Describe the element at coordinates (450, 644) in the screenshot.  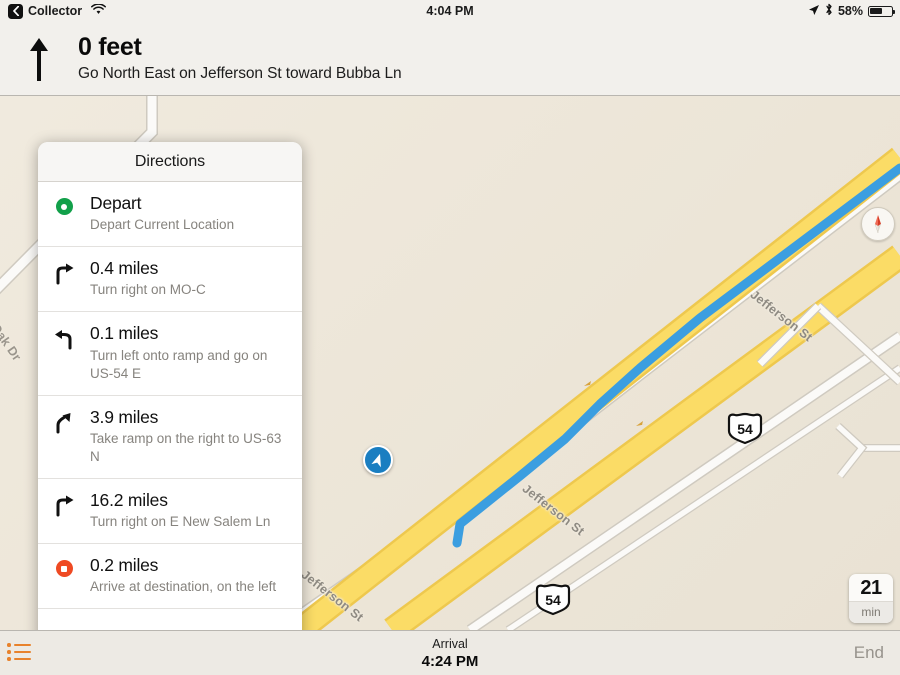
I see `arrival-label: Arrival` at that location.